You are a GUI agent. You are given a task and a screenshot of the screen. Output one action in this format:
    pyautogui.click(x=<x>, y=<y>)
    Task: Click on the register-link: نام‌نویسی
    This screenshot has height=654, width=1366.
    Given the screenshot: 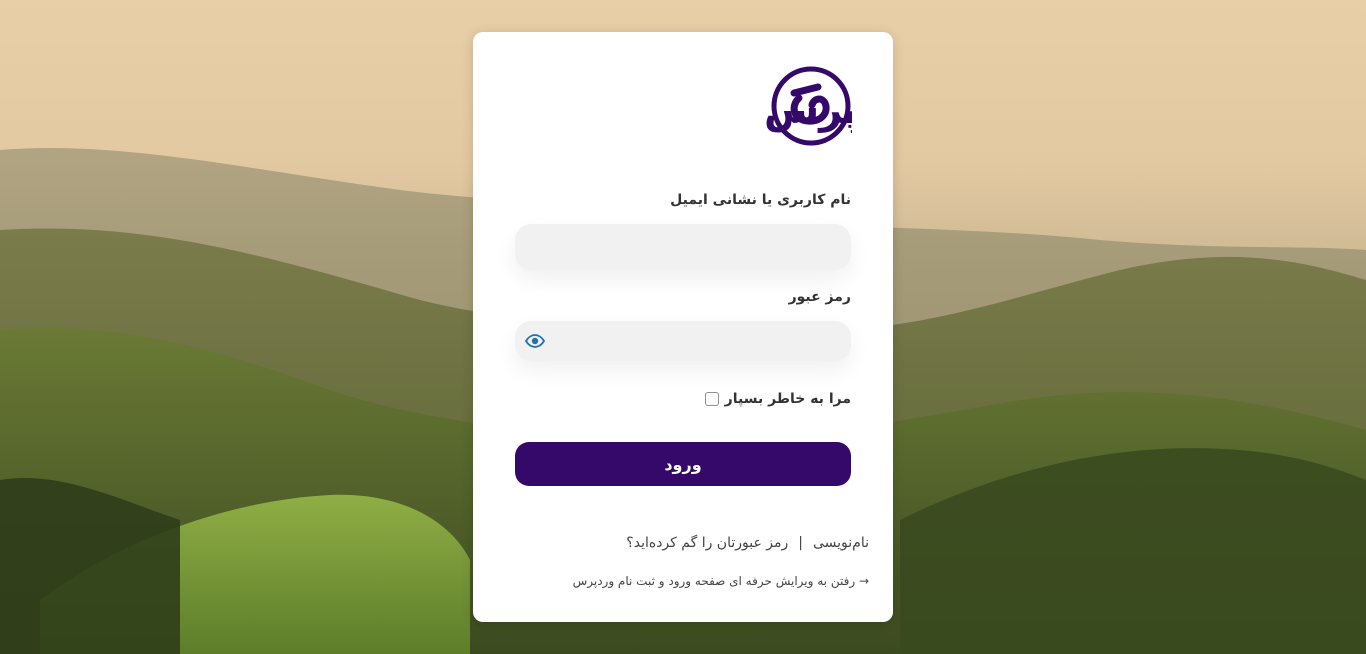 What is the action you would take?
    pyautogui.click(x=841, y=543)
    